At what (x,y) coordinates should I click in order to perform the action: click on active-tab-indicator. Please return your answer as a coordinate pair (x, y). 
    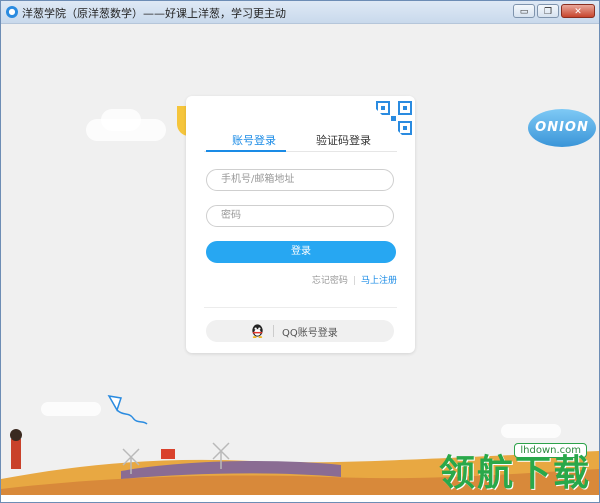
    Looking at the image, I should click on (246, 151).